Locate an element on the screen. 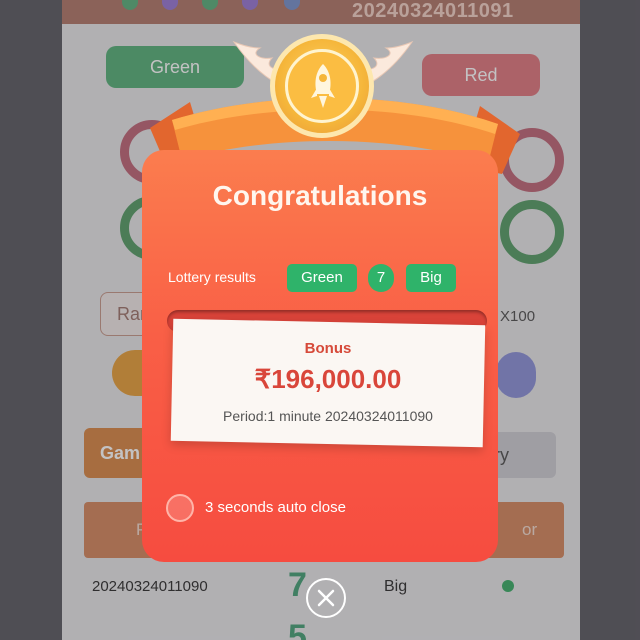 This screenshot has width=640, height=640. modal-title: Congratulations is located at coordinates (320, 195).